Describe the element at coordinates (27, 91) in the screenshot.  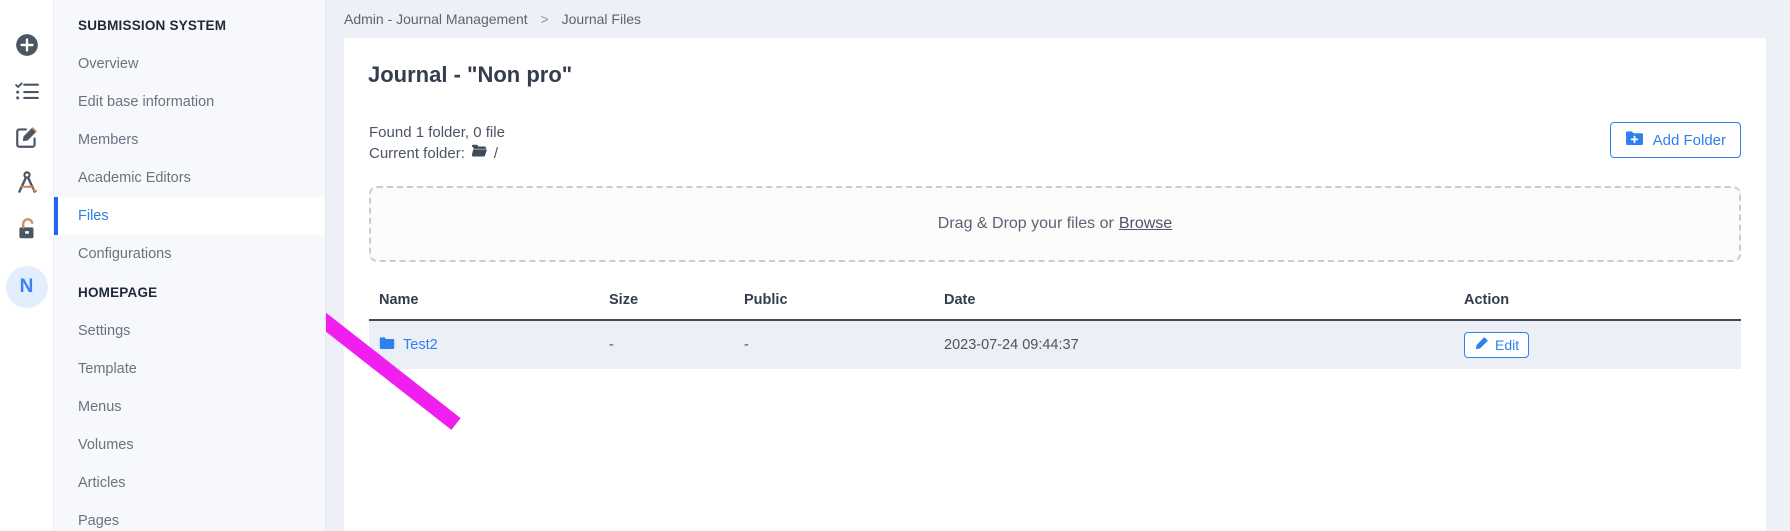
I see `checklist-icon` at that location.